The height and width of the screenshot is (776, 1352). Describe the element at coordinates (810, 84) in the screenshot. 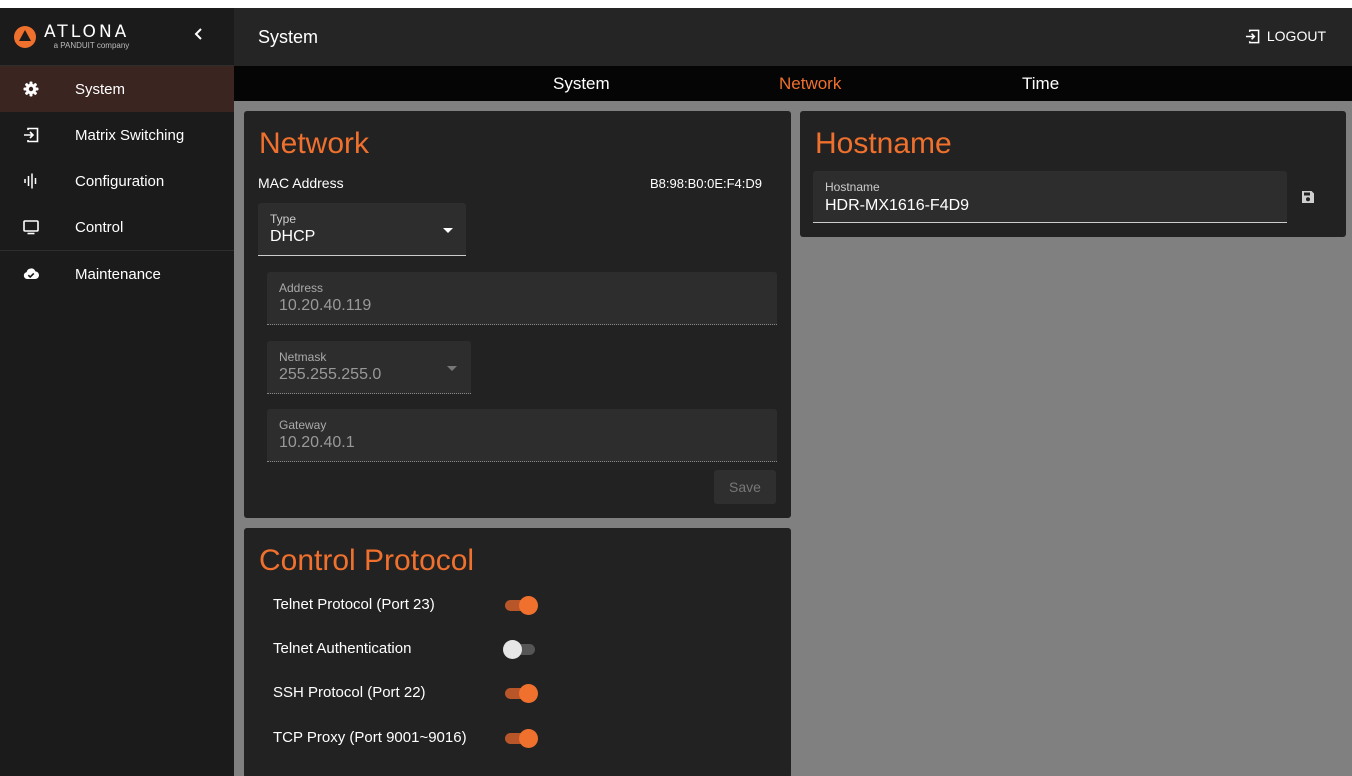

I see `tab-network: Network` at that location.